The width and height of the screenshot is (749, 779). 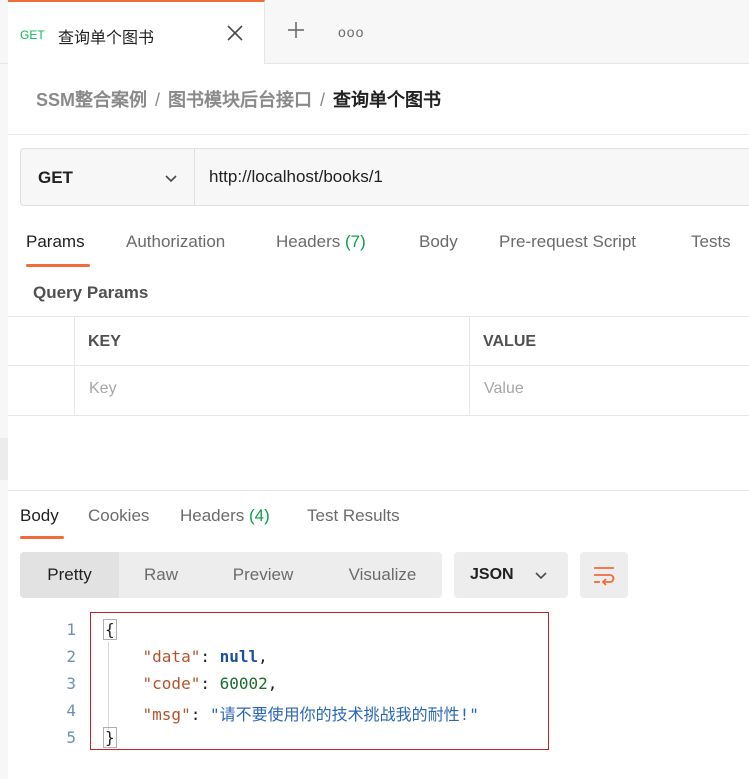 I want to click on response-tab-body: Body, so click(x=39, y=516).